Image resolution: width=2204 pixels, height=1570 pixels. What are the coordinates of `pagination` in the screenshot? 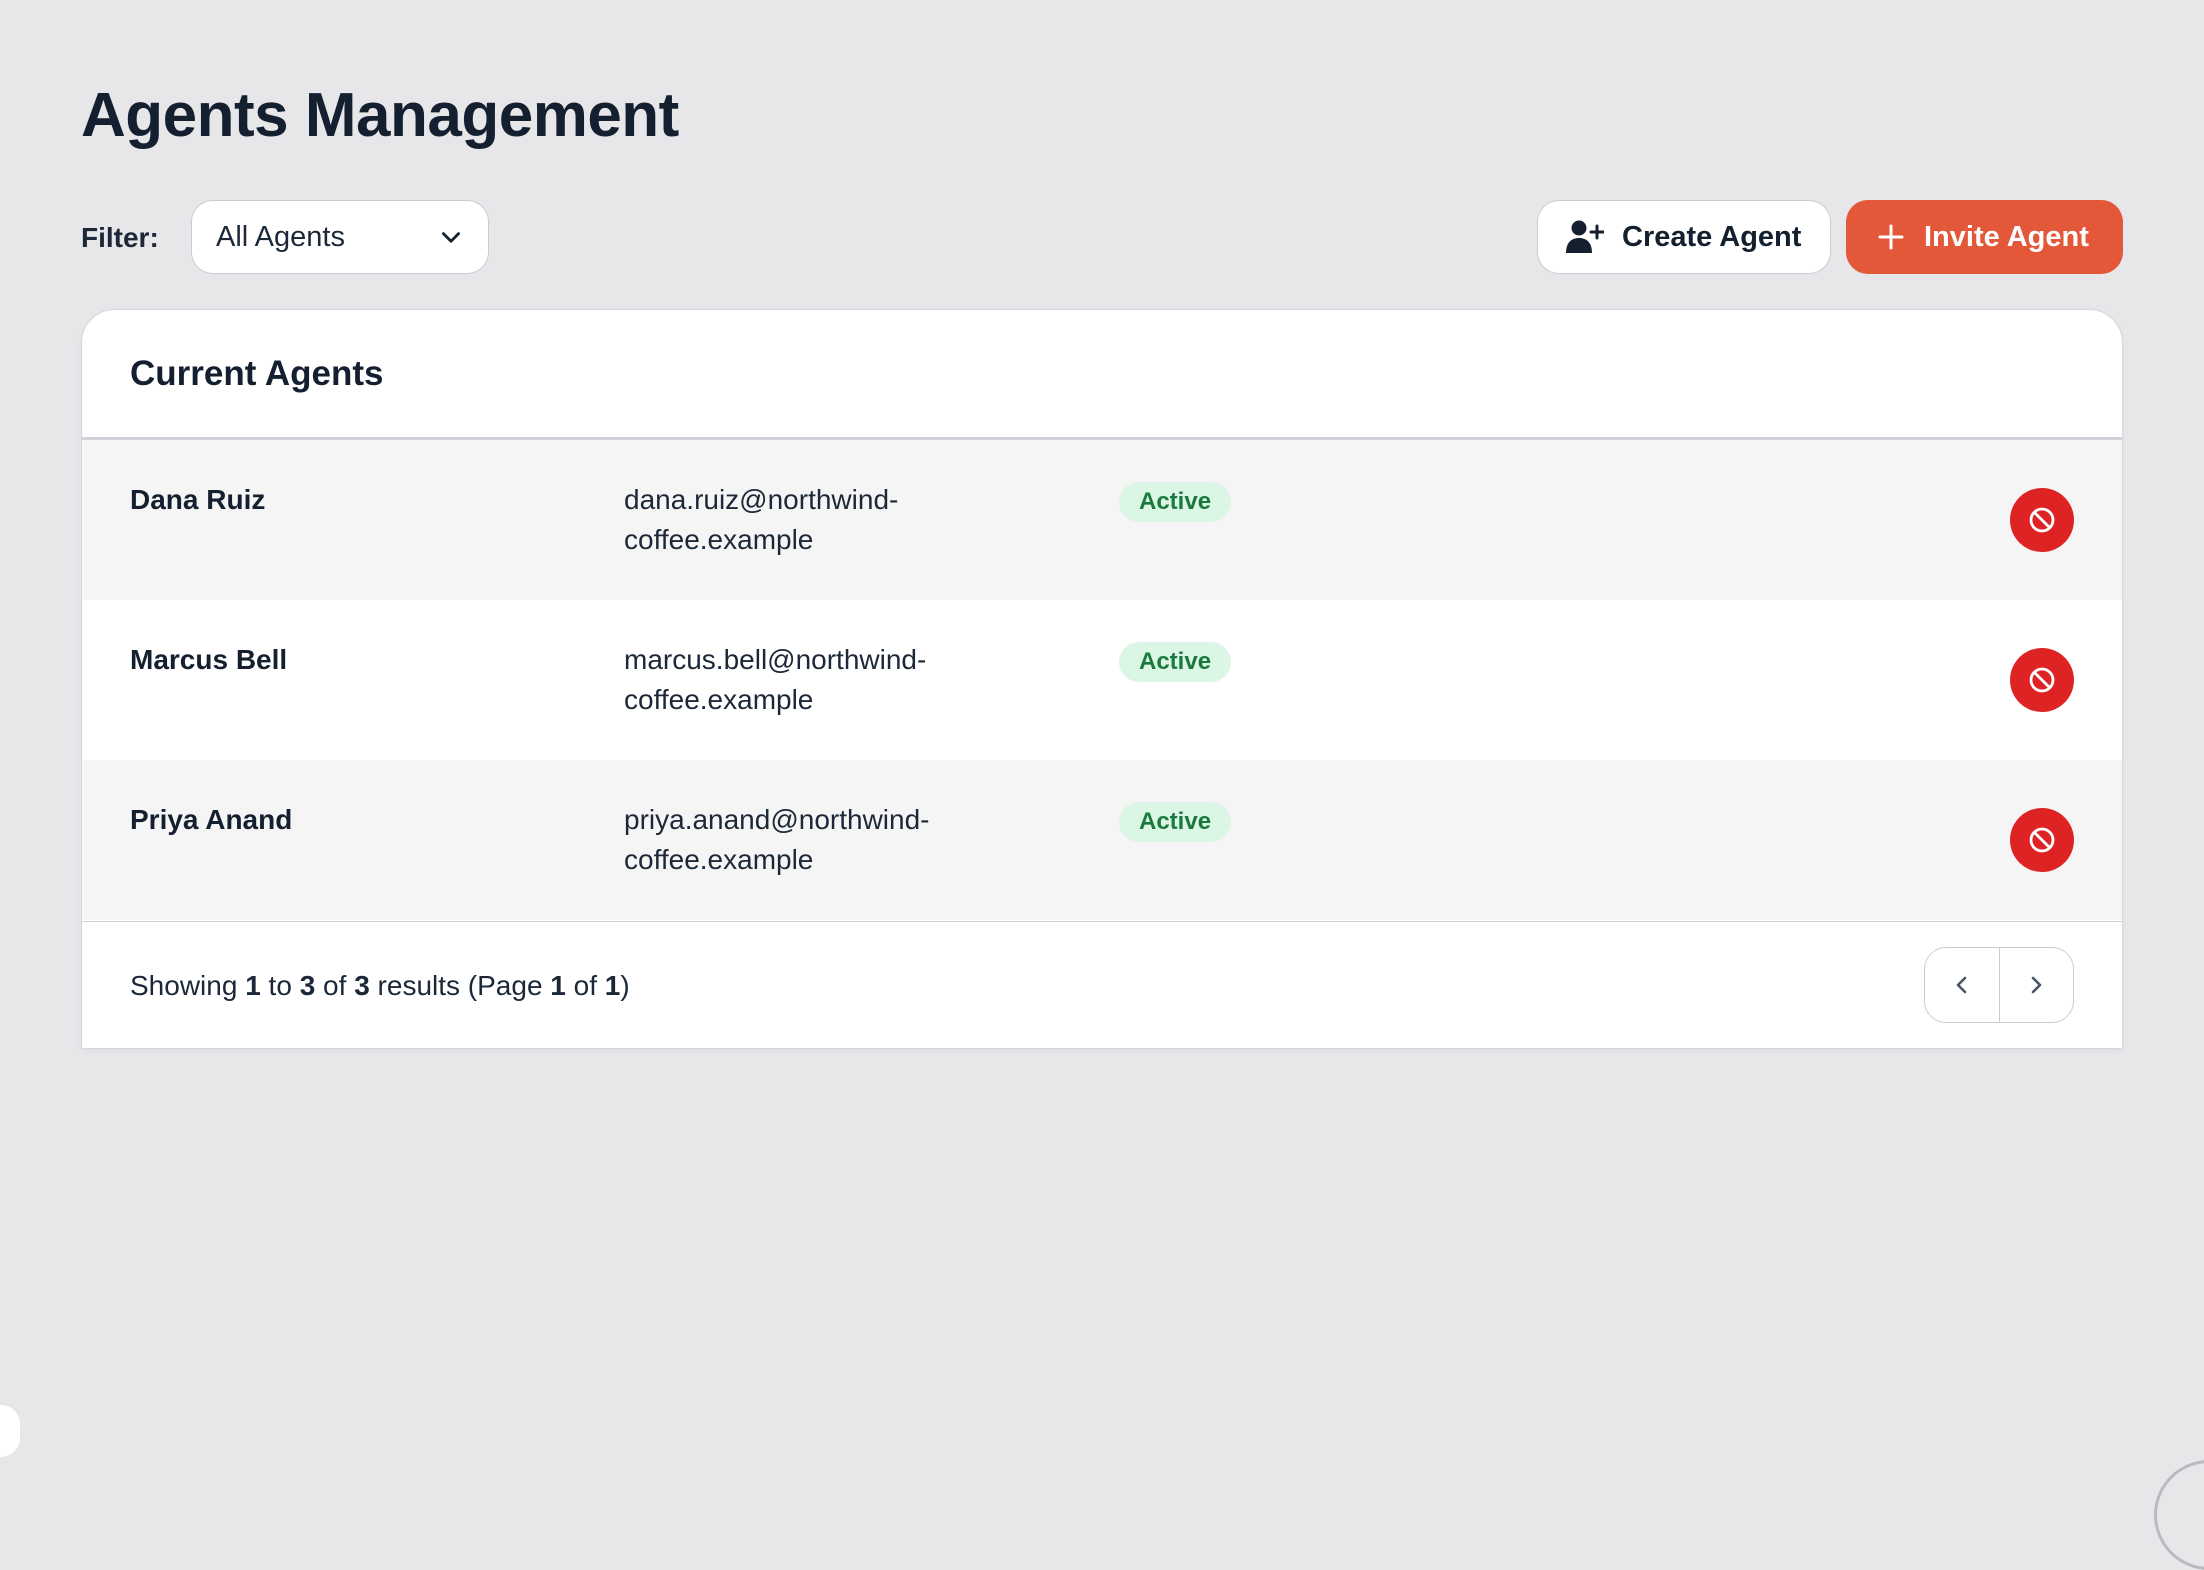 It's located at (1999, 985).